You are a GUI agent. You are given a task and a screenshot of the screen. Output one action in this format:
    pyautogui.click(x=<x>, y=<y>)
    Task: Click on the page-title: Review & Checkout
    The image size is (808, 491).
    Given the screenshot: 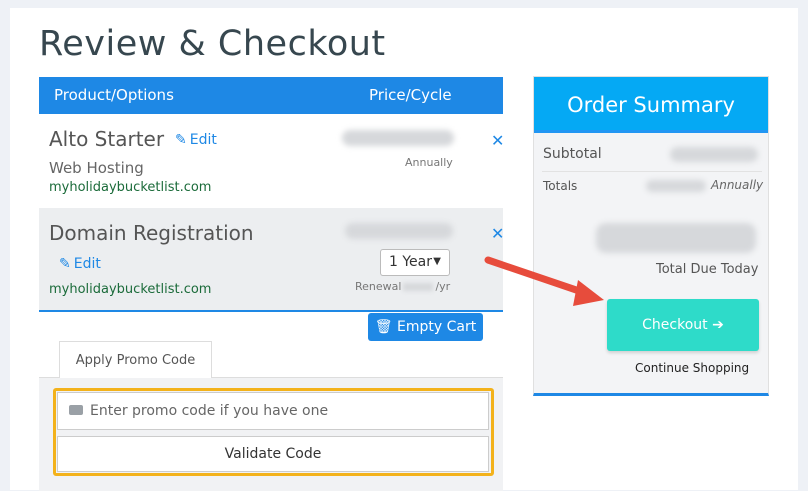 What is the action you would take?
    pyautogui.click(x=212, y=44)
    